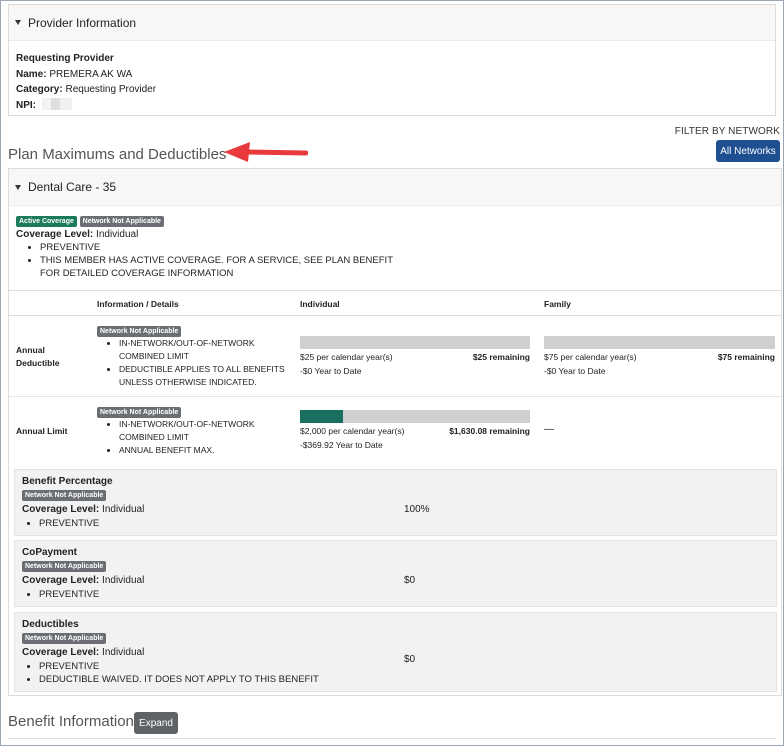 This screenshot has height=746, width=784. What do you see at coordinates (50, 624) in the screenshot?
I see `benefit-card-title: Deductibles` at bounding box center [50, 624].